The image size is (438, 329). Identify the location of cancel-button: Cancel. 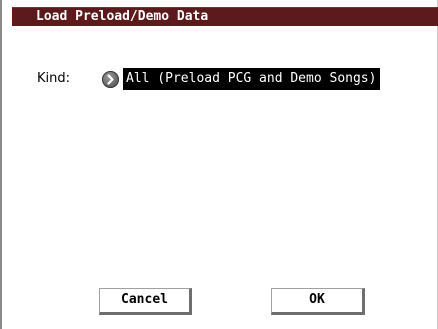
(145, 301).